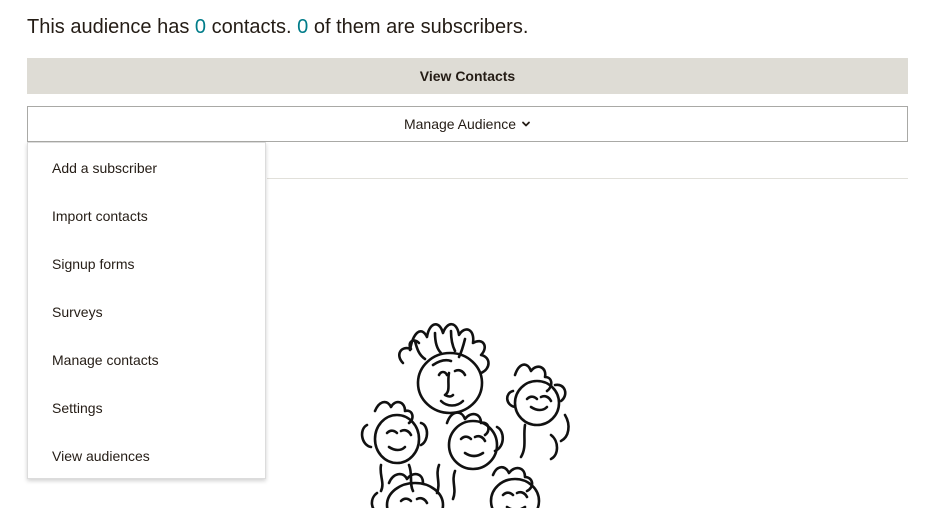 This screenshot has height=508, width=931. Describe the element at coordinates (460, 124) in the screenshot. I see `manage-audience-label: Manage Audience` at that location.